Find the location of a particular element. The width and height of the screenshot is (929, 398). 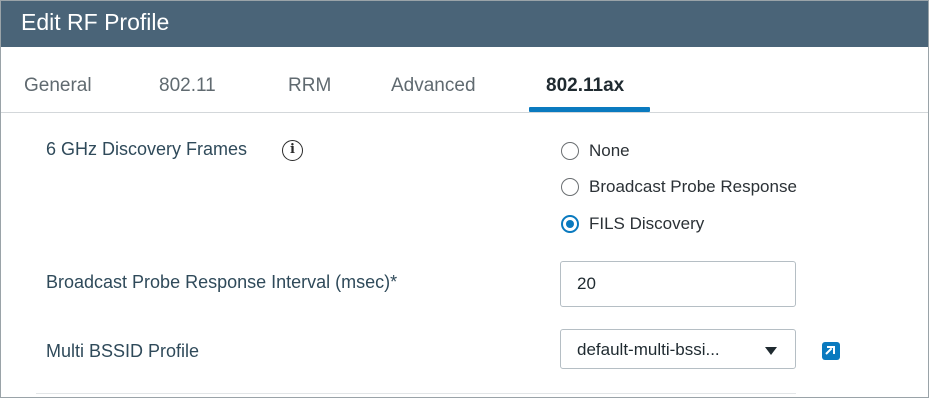

tab-rrm: RRM is located at coordinates (309, 86).